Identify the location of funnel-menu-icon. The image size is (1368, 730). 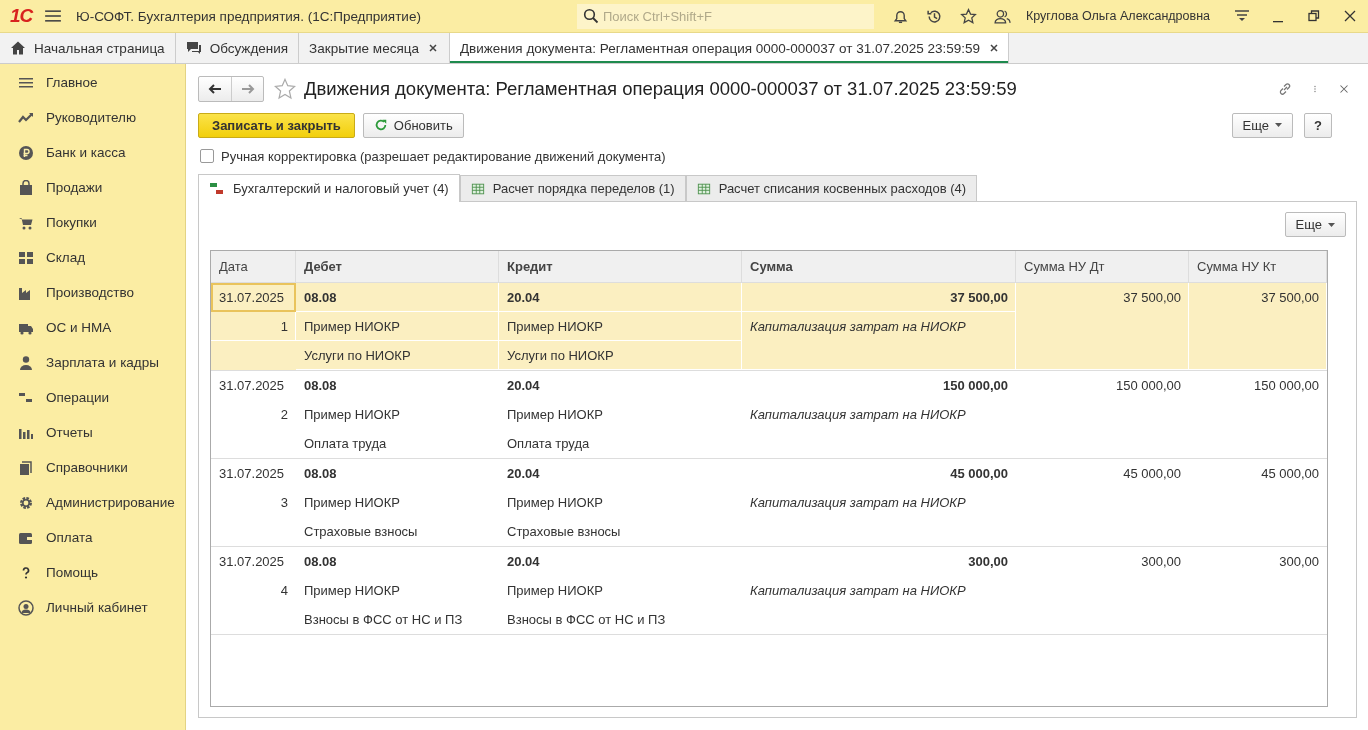
(1242, 16).